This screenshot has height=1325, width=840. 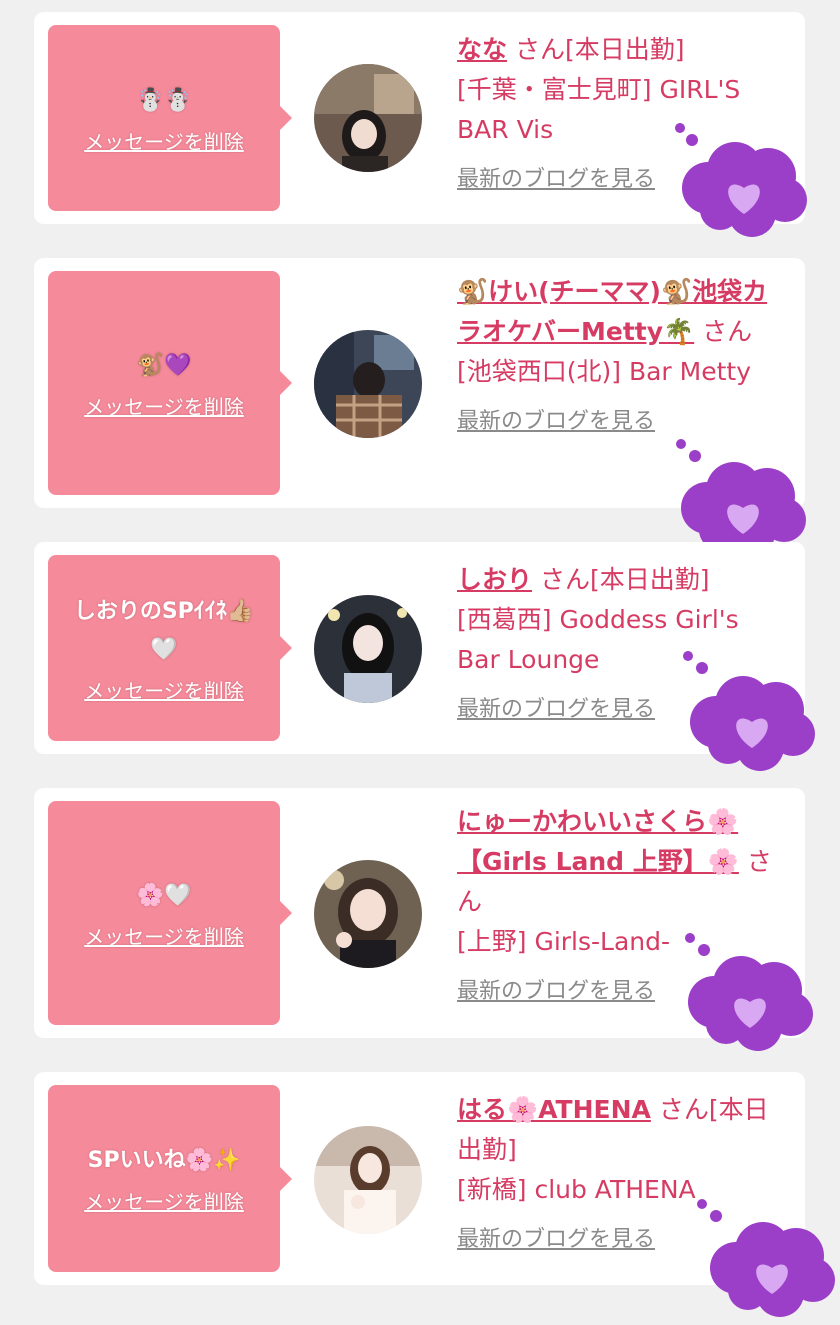 I want to click on girl-name-link: しおり, so click(x=494, y=579).